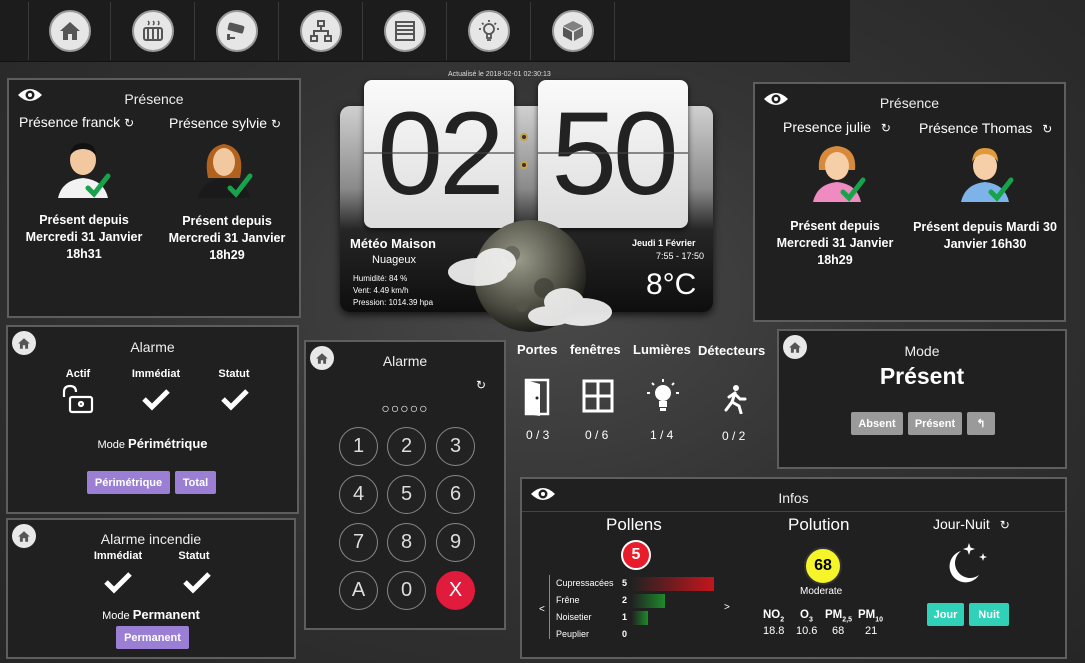  What do you see at coordinates (732, 350) in the screenshot?
I see `sensor-label-detectors: Détecteurs` at bounding box center [732, 350].